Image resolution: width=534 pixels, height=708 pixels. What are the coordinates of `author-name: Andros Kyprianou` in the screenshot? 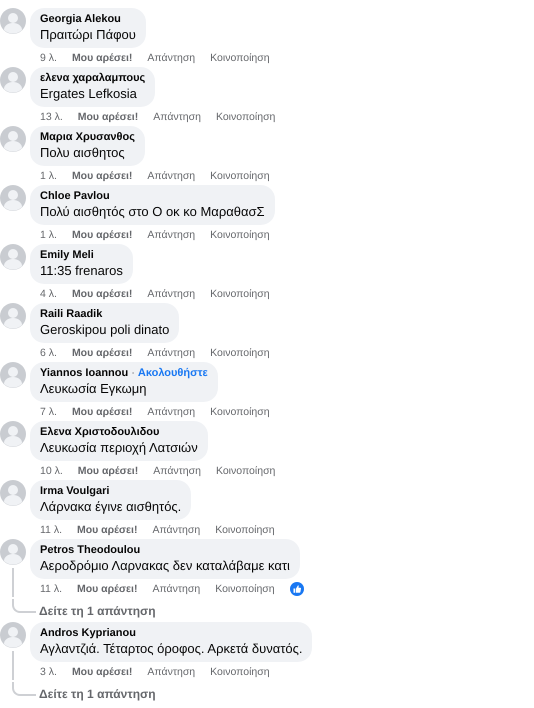 It's located at (88, 633).